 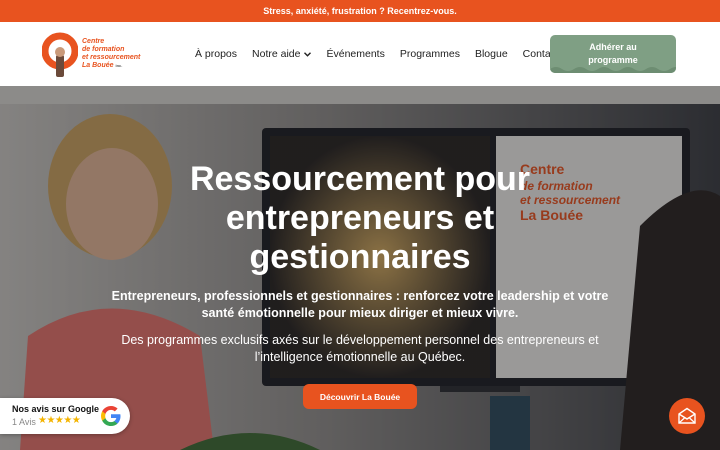 What do you see at coordinates (613, 54) in the screenshot?
I see `join-program-button: Adhérer au programme` at bounding box center [613, 54].